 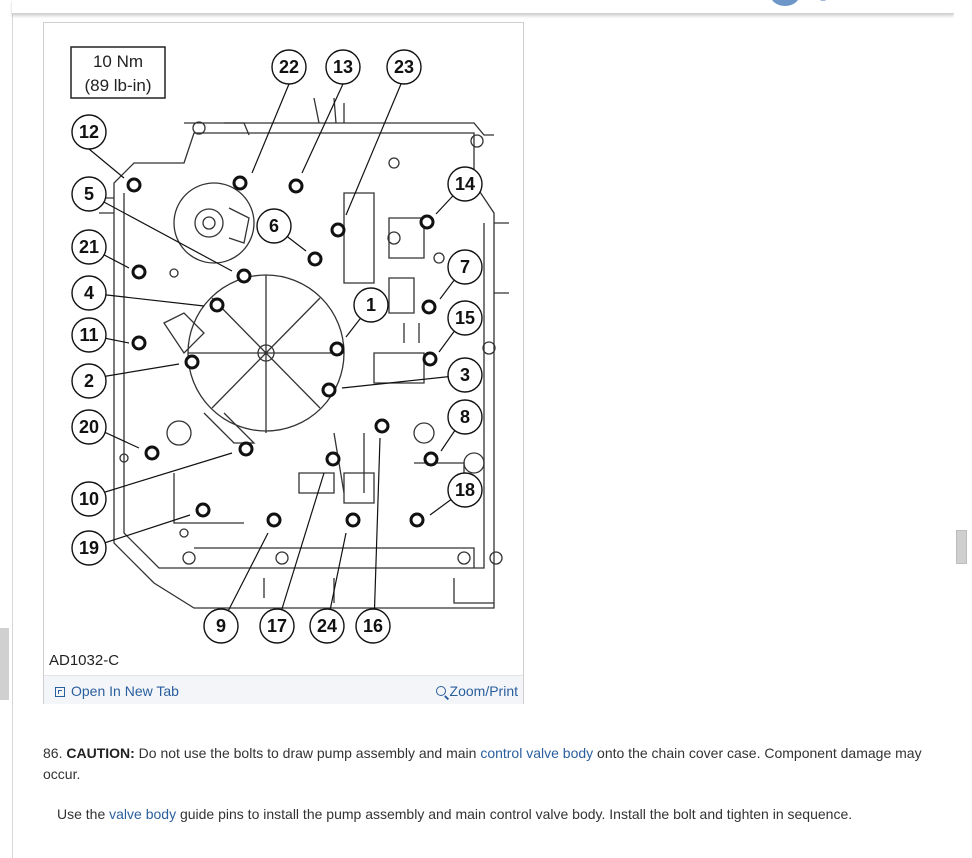 I want to click on svg-text: 8, so click(x=465, y=417).